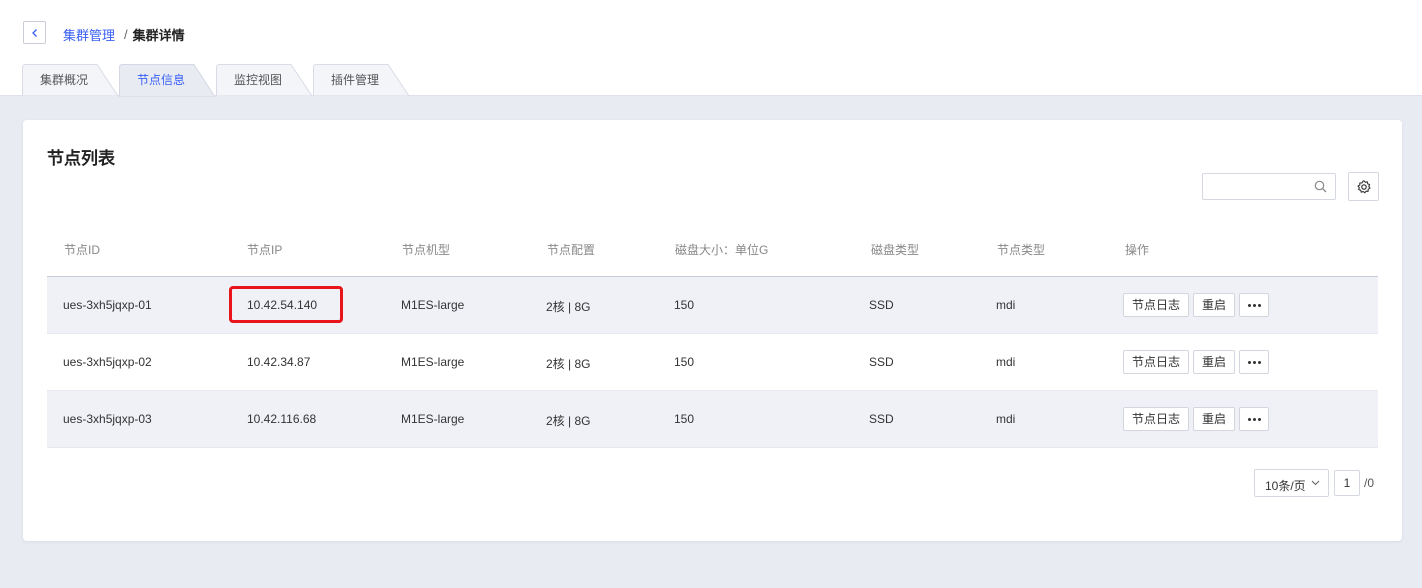 Image resolution: width=1422 pixels, height=588 pixels. What do you see at coordinates (1315, 483) in the screenshot?
I see `chevron-down-icon` at bounding box center [1315, 483].